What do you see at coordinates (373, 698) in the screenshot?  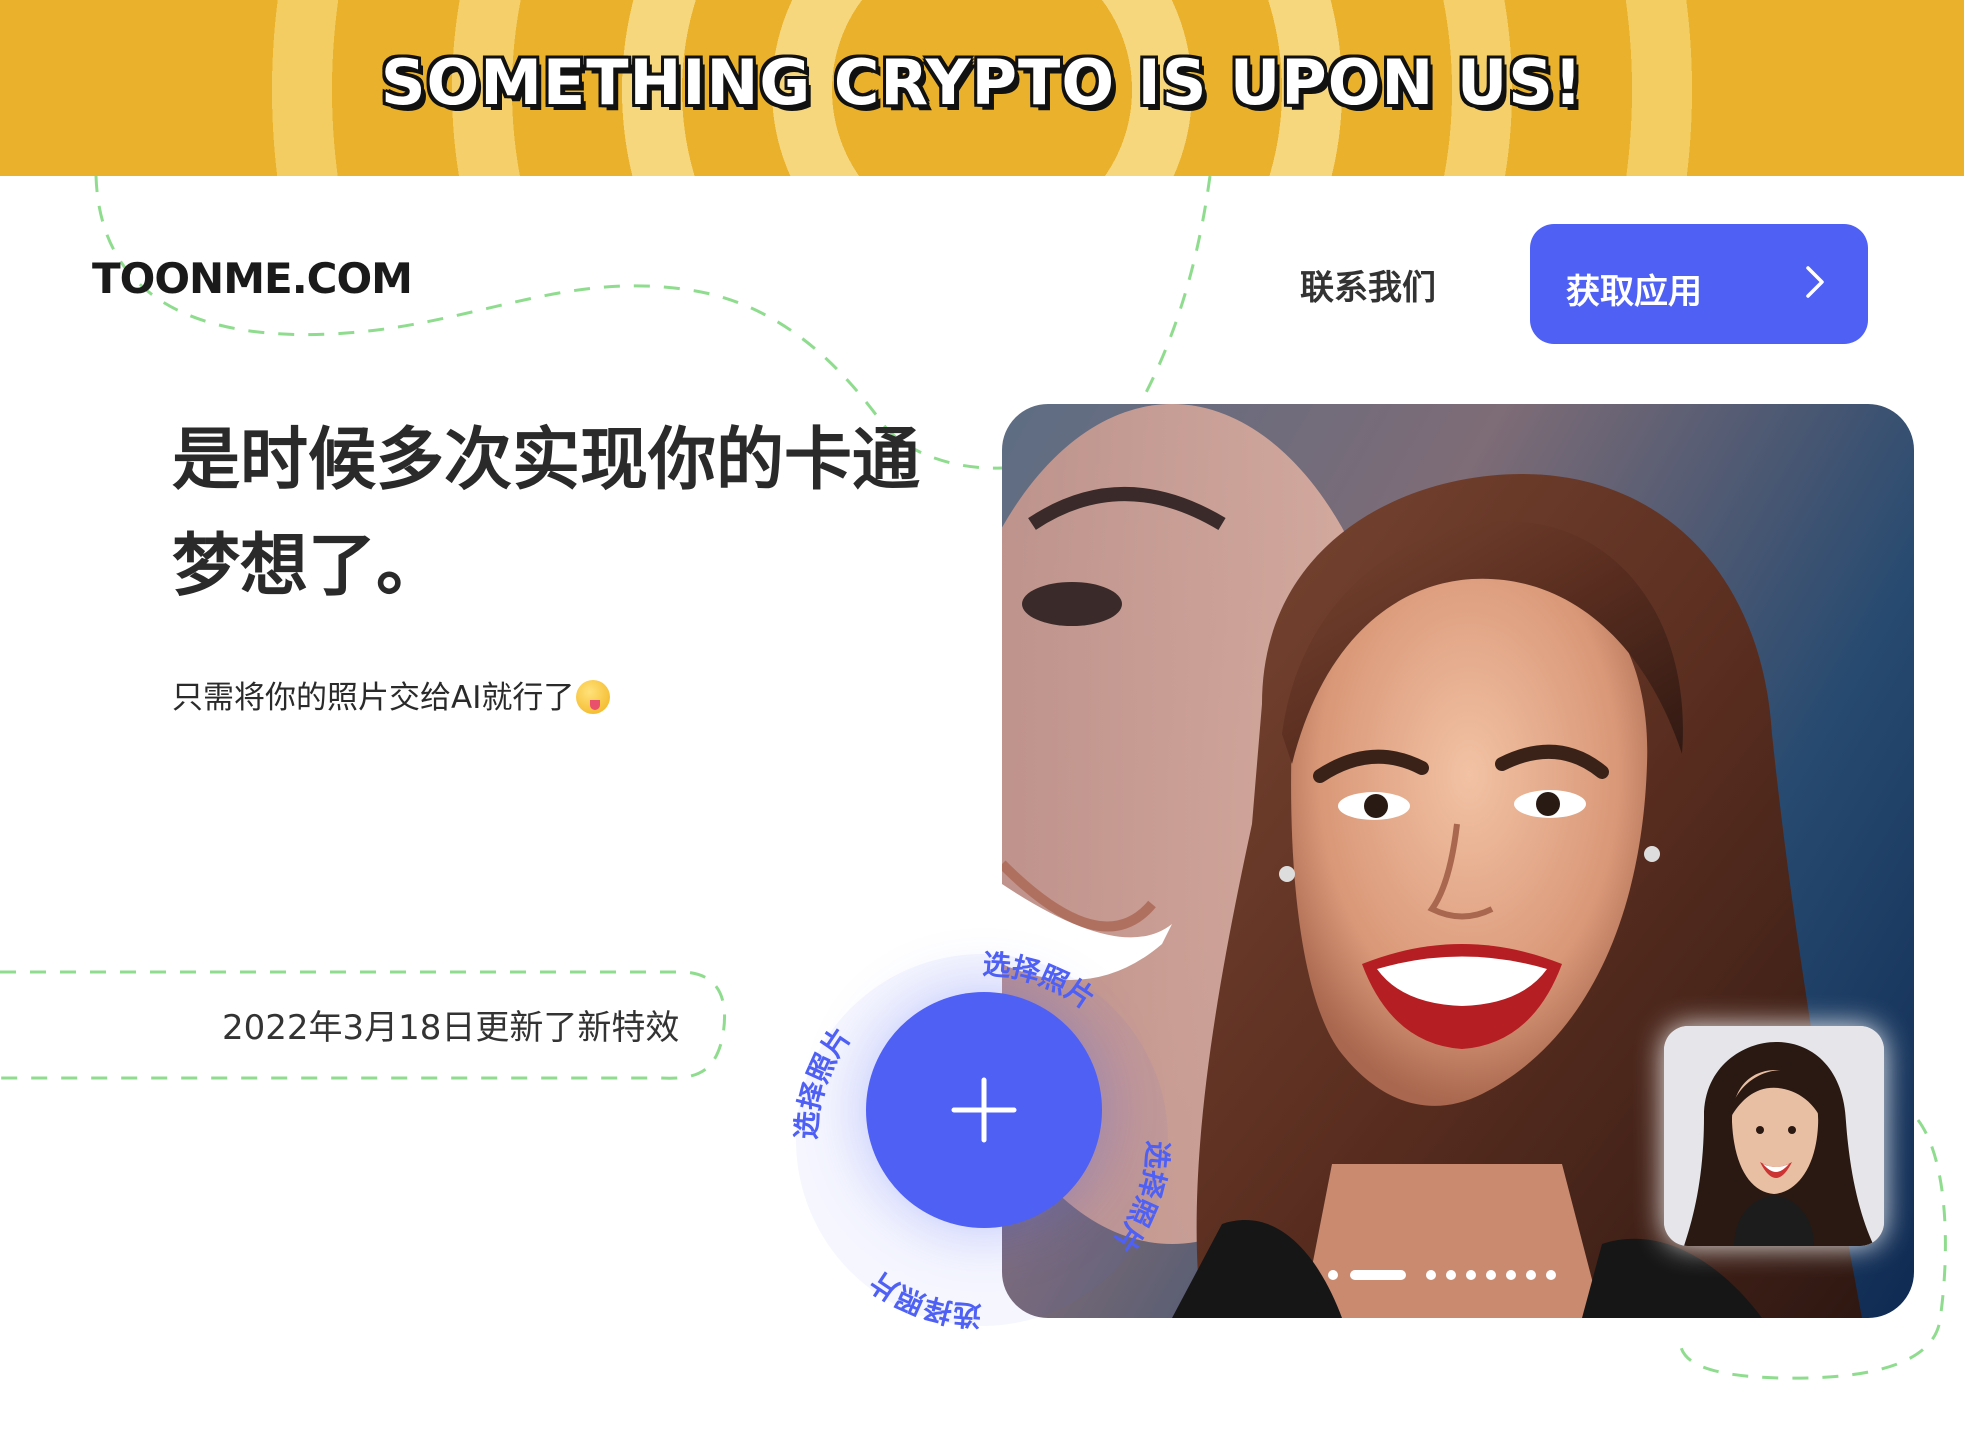 I see `hero-subline-text: 只需将你的照片交给AI就行了` at bounding box center [373, 698].